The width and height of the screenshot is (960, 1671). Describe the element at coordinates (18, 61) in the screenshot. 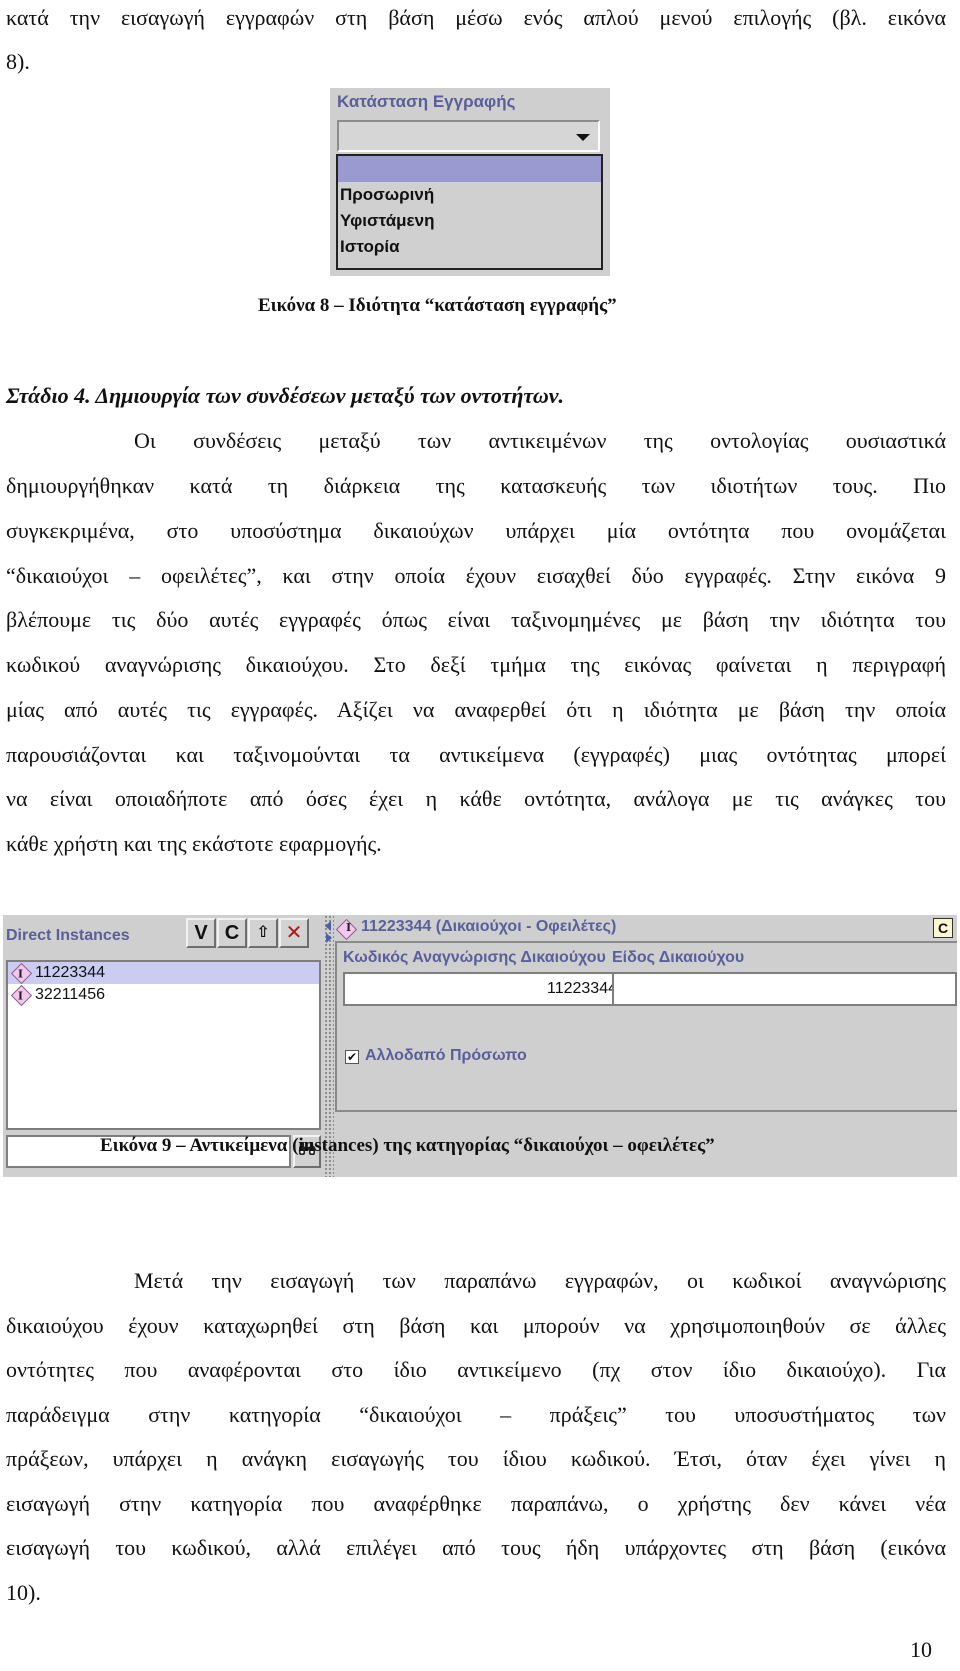

I see `paragraph-intro-line: 8).` at that location.